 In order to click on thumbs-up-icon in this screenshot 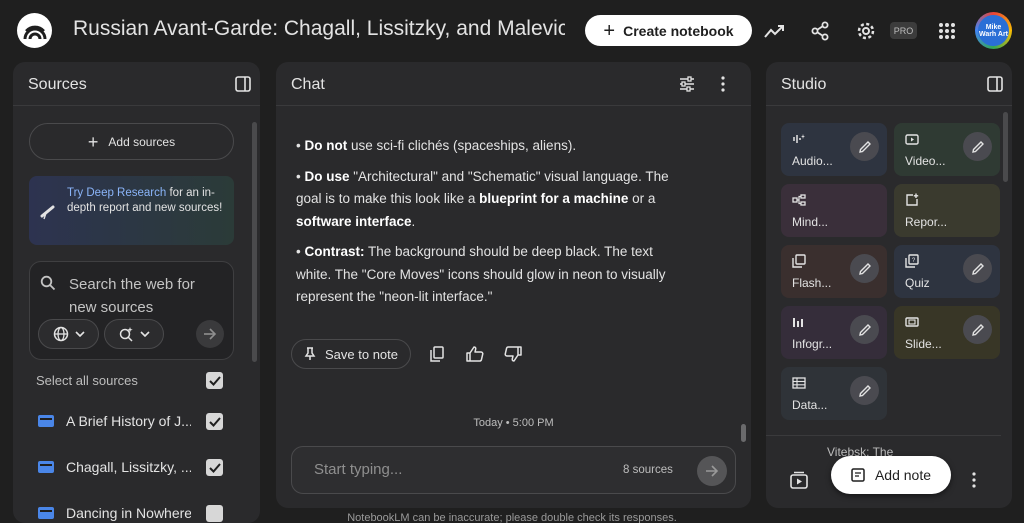, I will do `click(475, 354)`.